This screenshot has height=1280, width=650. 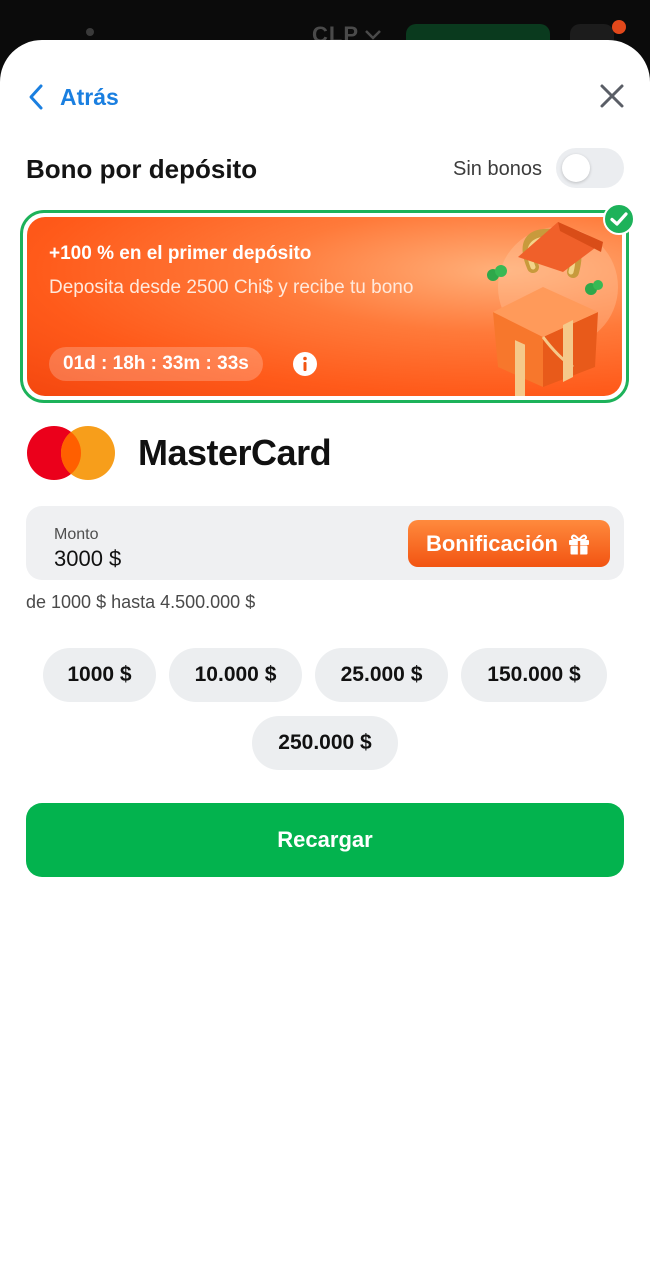 I want to click on back-label: Atrás, so click(x=89, y=96).